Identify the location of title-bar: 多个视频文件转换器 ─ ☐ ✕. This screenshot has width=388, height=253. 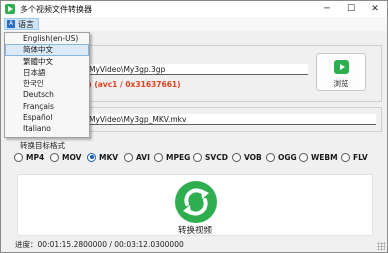
(194, 9).